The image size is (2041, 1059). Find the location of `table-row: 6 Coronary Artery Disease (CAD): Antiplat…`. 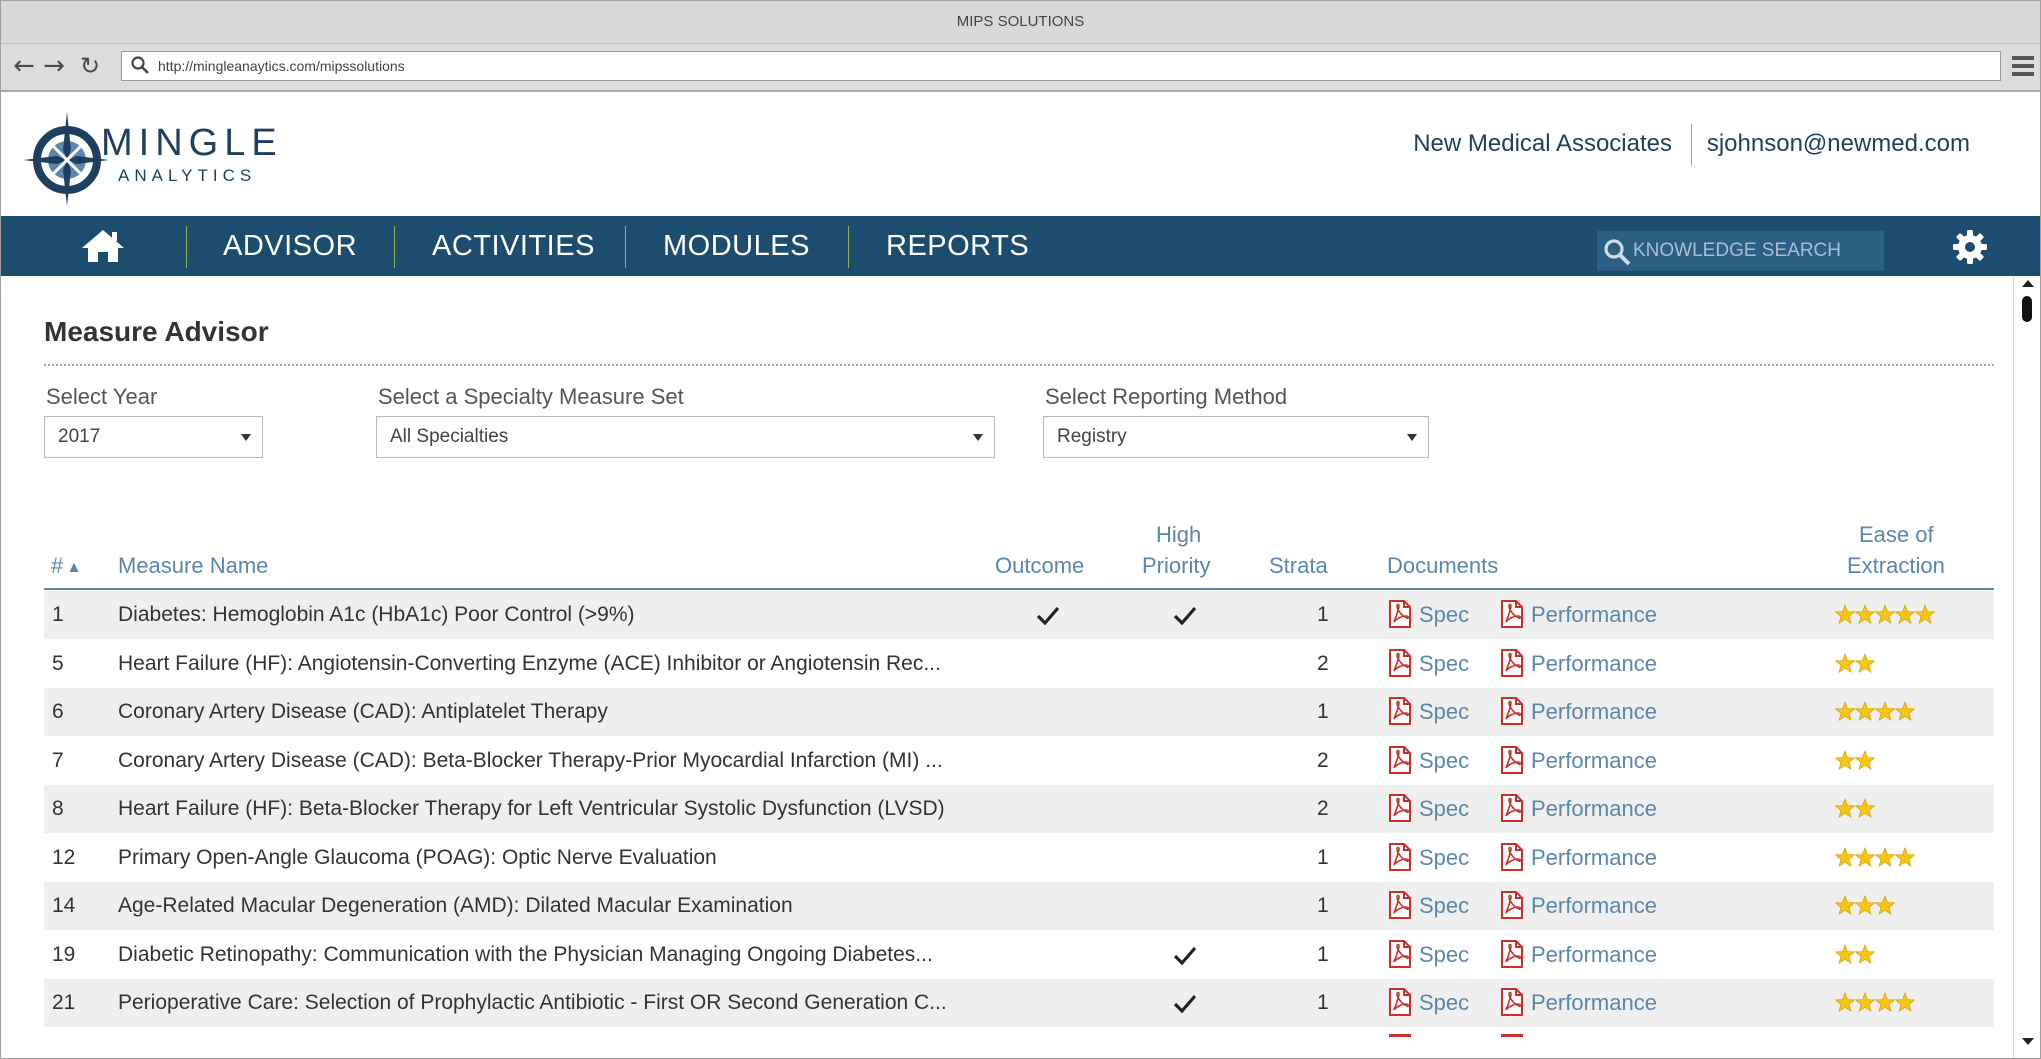

table-row: 6 Coronary Artery Disease (CAD): Antiplat… is located at coordinates (1019, 712).